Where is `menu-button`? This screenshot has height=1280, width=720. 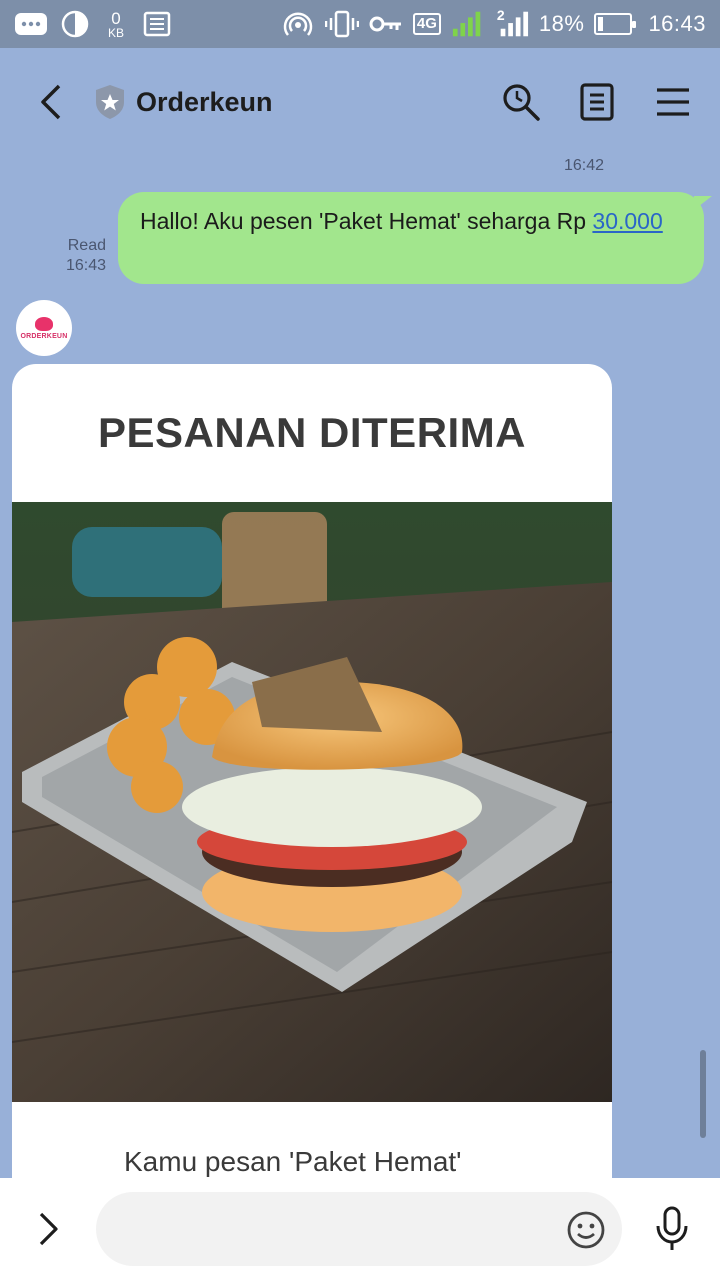
menu-button is located at coordinates (673, 102).